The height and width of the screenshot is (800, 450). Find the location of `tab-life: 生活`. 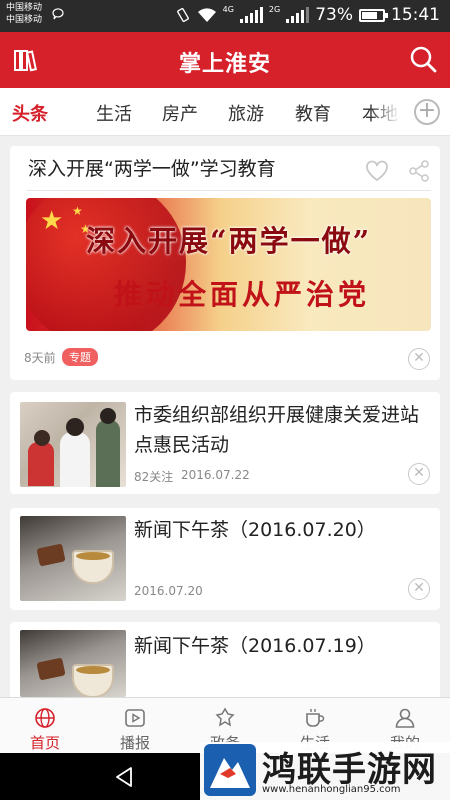

tab-life: 生活 is located at coordinates (114, 113).